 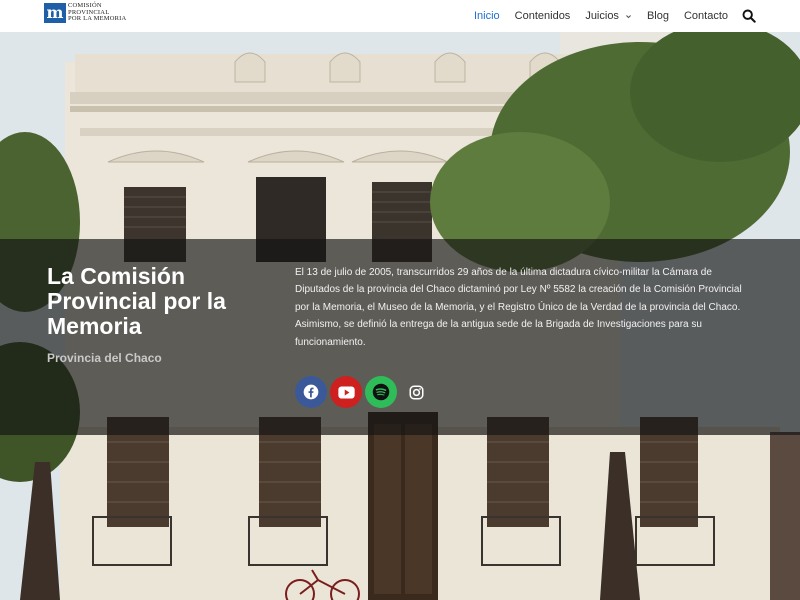 I want to click on social-links, so click(x=365, y=392).